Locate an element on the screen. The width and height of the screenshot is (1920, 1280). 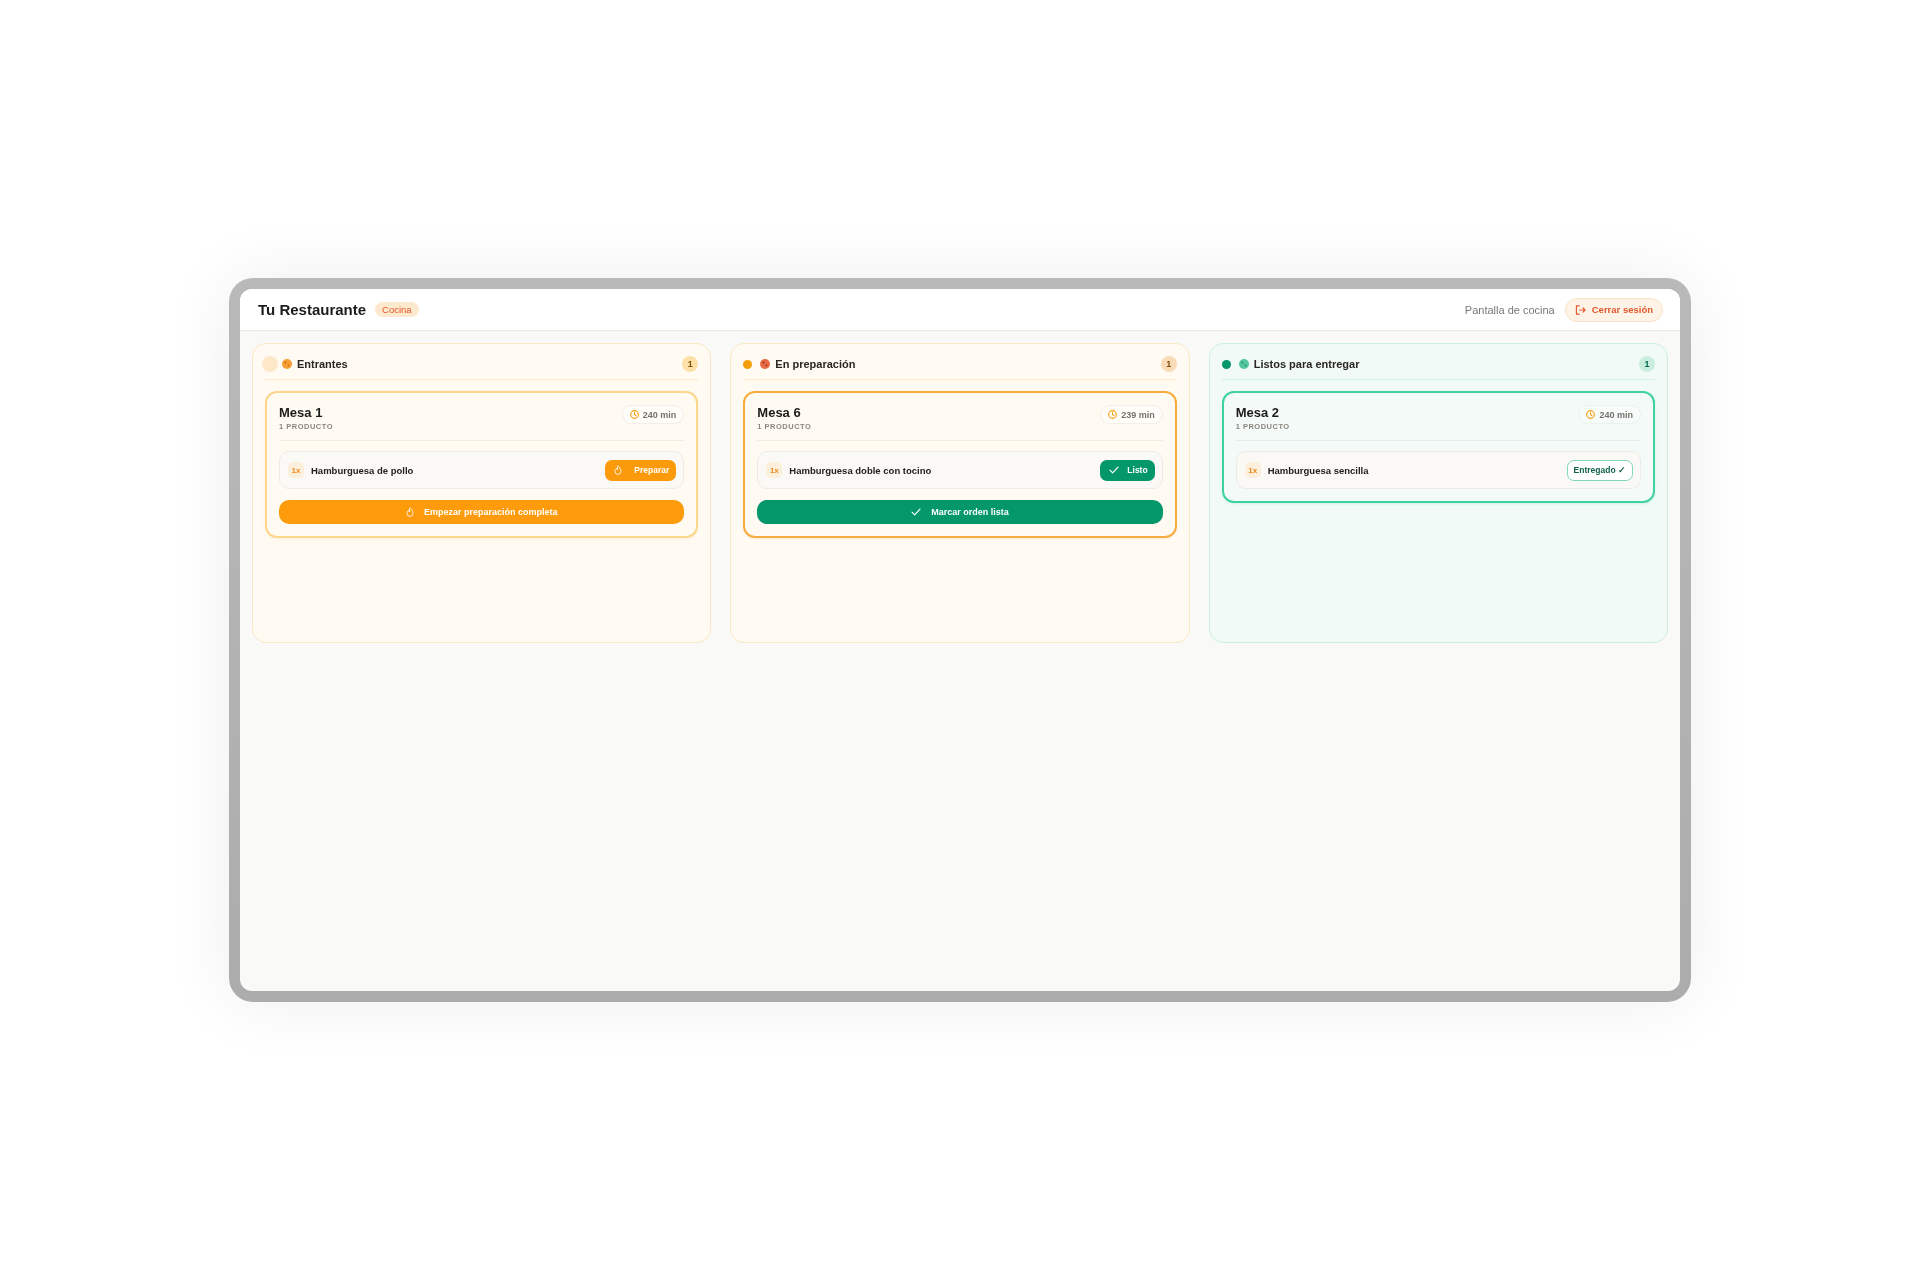
table-title: Mesa 1 is located at coordinates (301, 413).